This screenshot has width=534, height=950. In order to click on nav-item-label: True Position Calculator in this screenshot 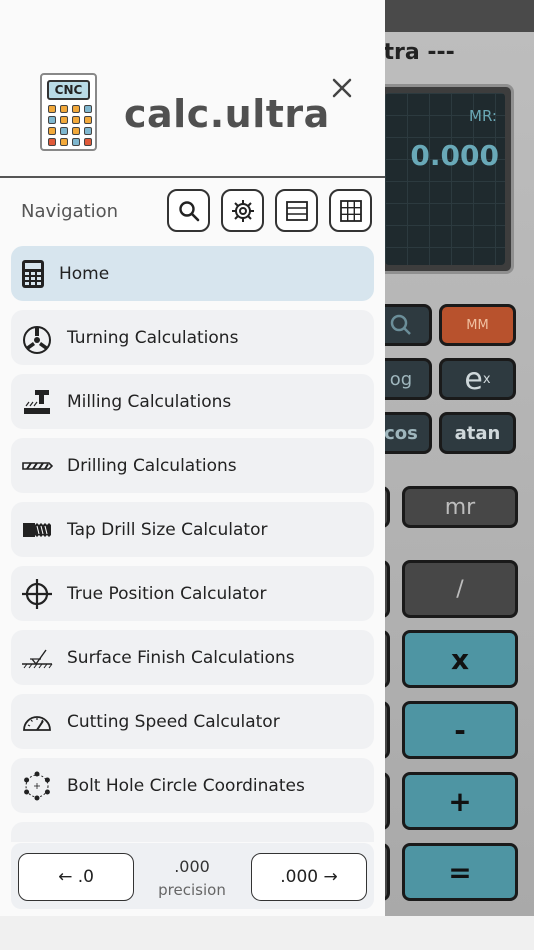, I will do `click(167, 593)`.